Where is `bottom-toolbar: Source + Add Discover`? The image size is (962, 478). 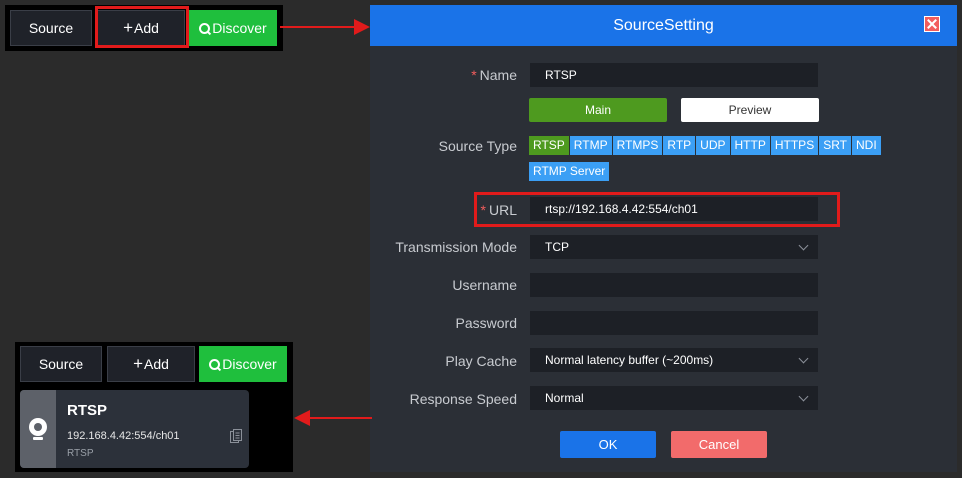
bottom-toolbar: Source + Add Discover is located at coordinates (154, 364).